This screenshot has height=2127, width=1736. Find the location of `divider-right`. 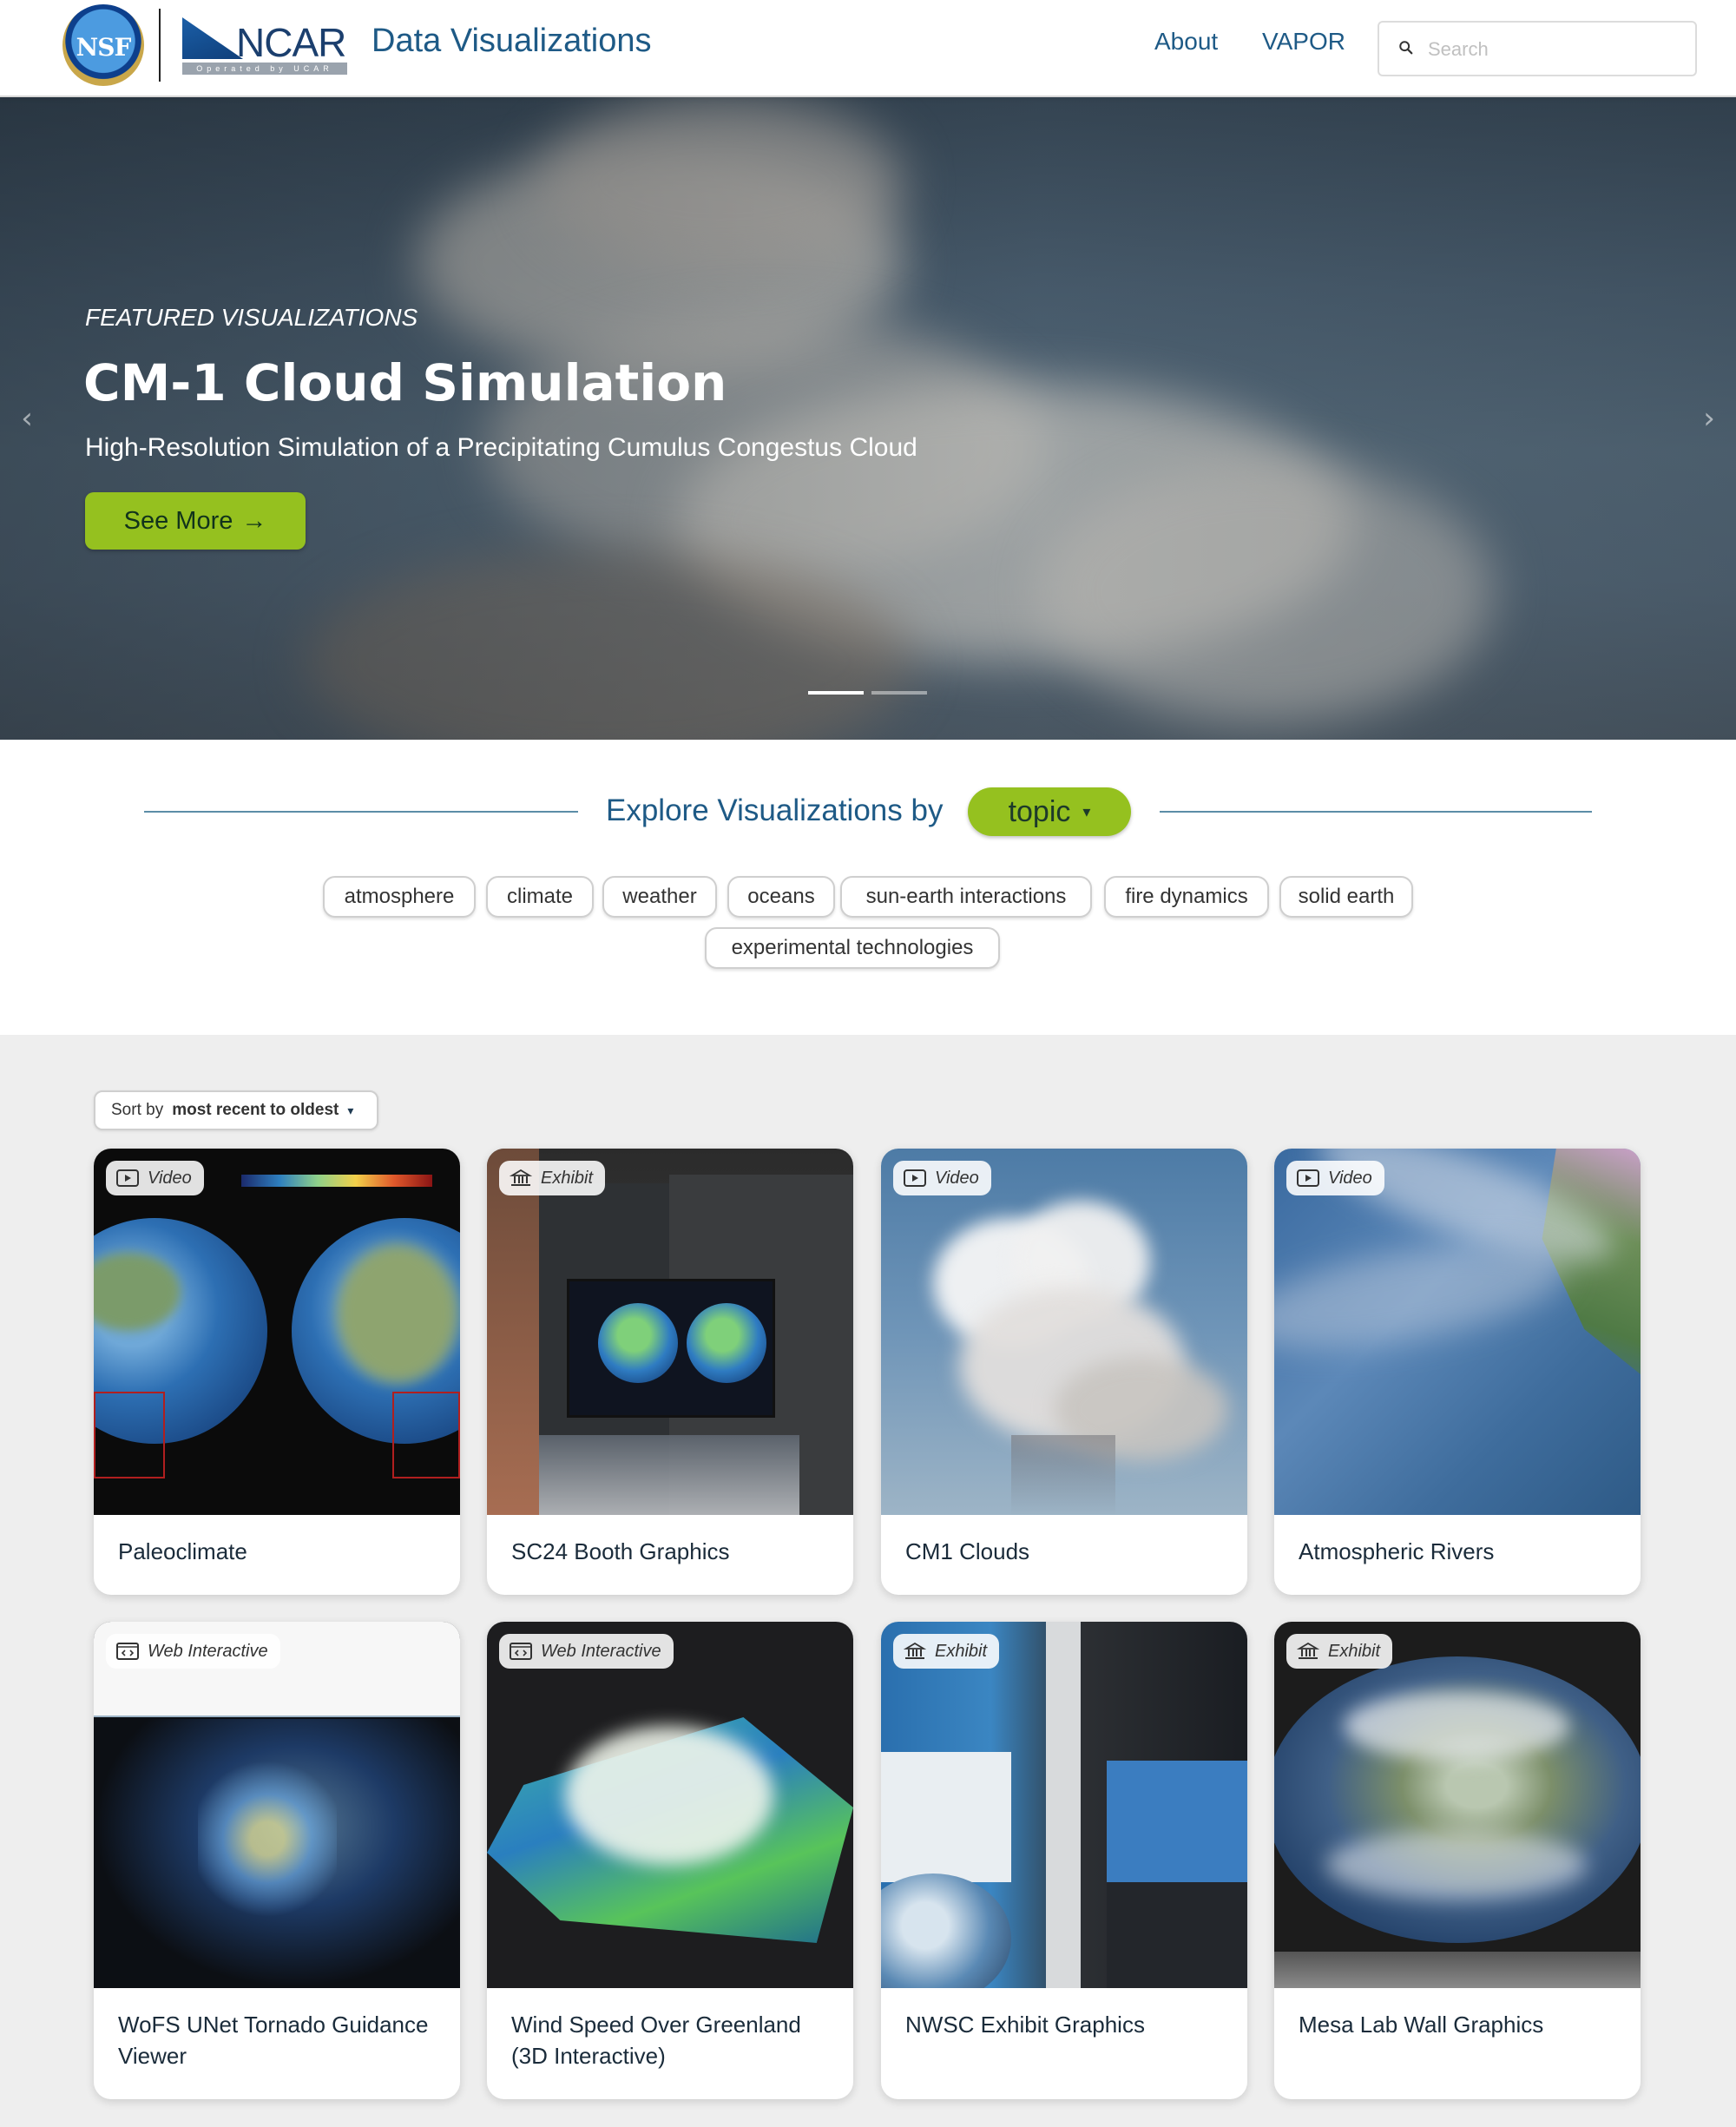

divider-right is located at coordinates (1376, 812).